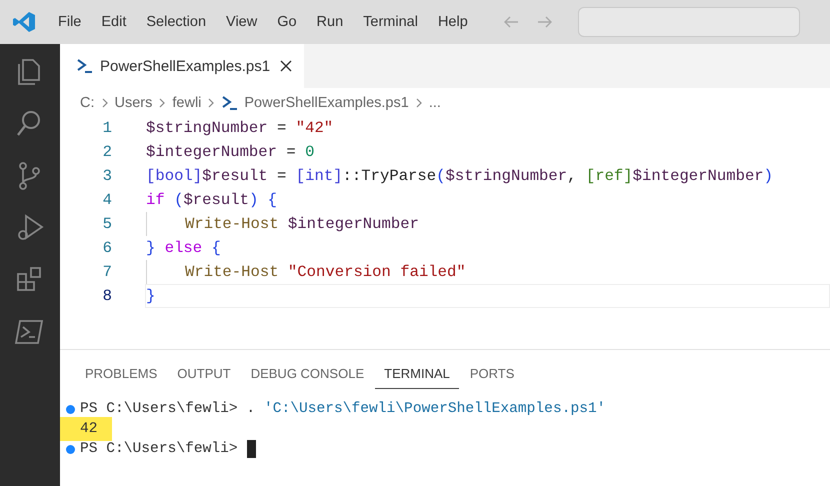  I want to click on command-center-field, so click(689, 22).